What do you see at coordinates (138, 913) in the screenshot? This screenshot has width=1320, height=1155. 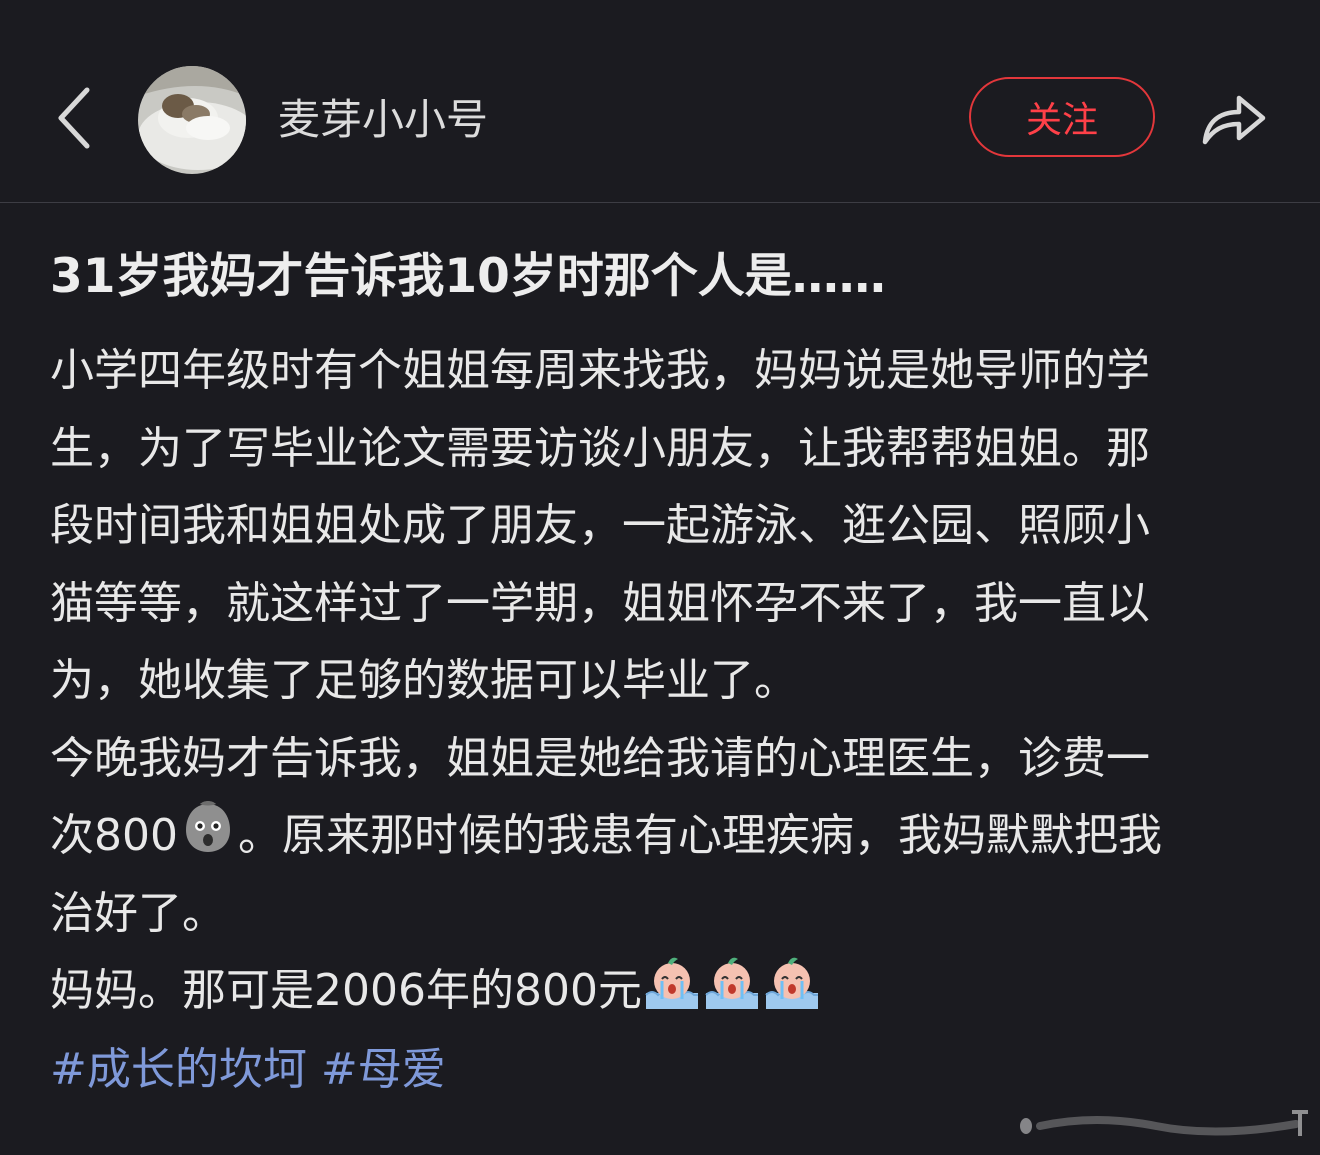 I see `body-line: 治好了。` at bounding box center [138, 913].